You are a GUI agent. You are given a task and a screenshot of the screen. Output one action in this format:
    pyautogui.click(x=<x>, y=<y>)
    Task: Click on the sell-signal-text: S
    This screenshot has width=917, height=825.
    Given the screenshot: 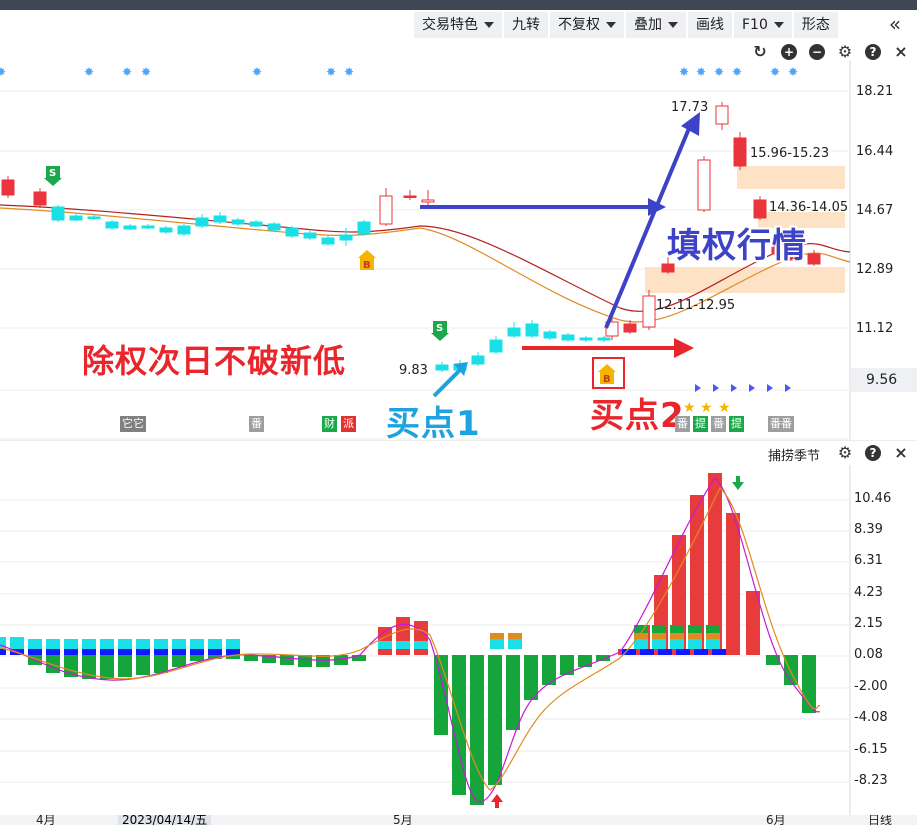 What is the action you would take?
    pyautogui.click(x=52, y=173)
    